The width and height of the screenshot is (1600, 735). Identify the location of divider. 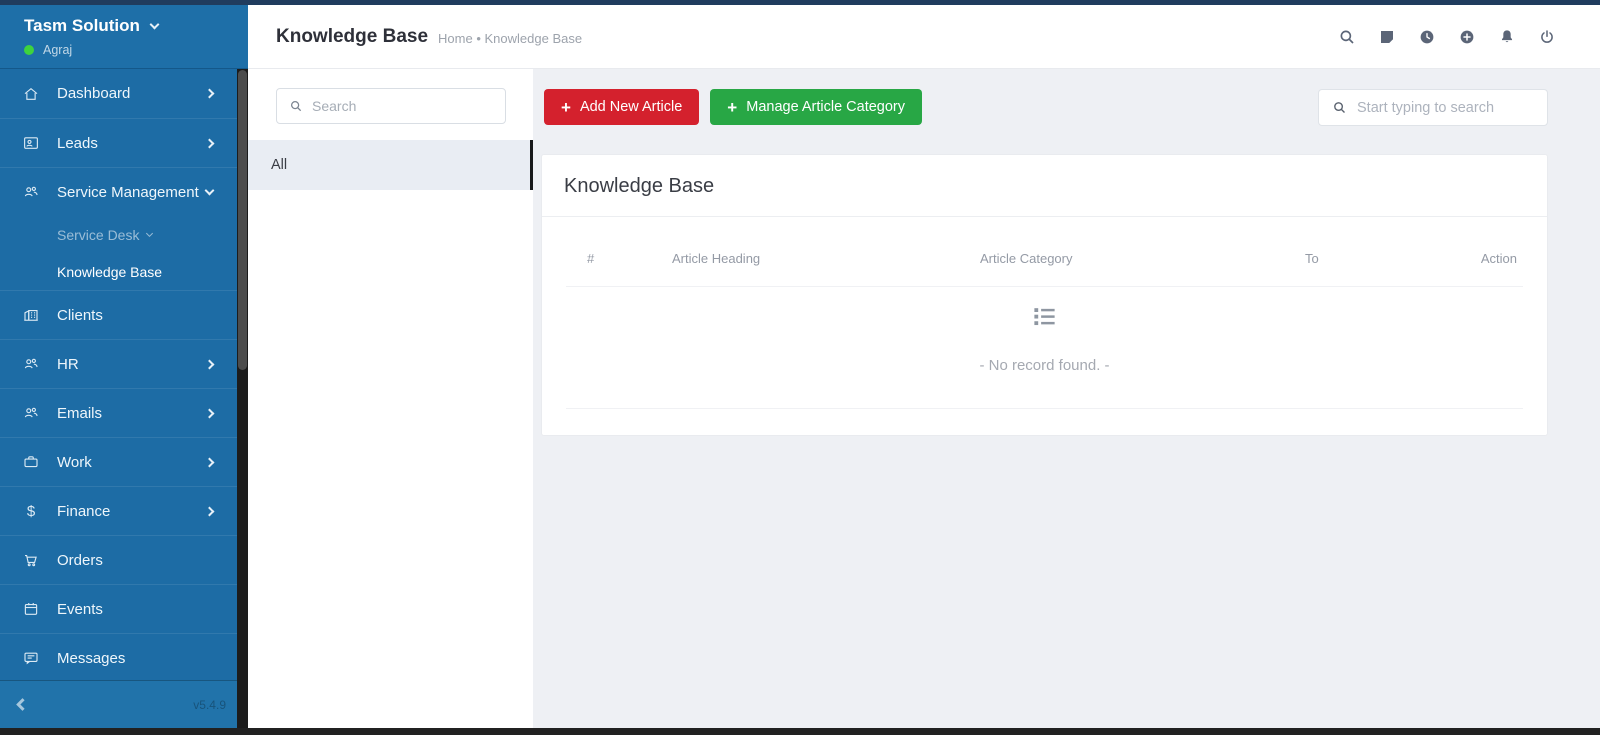
(1044, 408).